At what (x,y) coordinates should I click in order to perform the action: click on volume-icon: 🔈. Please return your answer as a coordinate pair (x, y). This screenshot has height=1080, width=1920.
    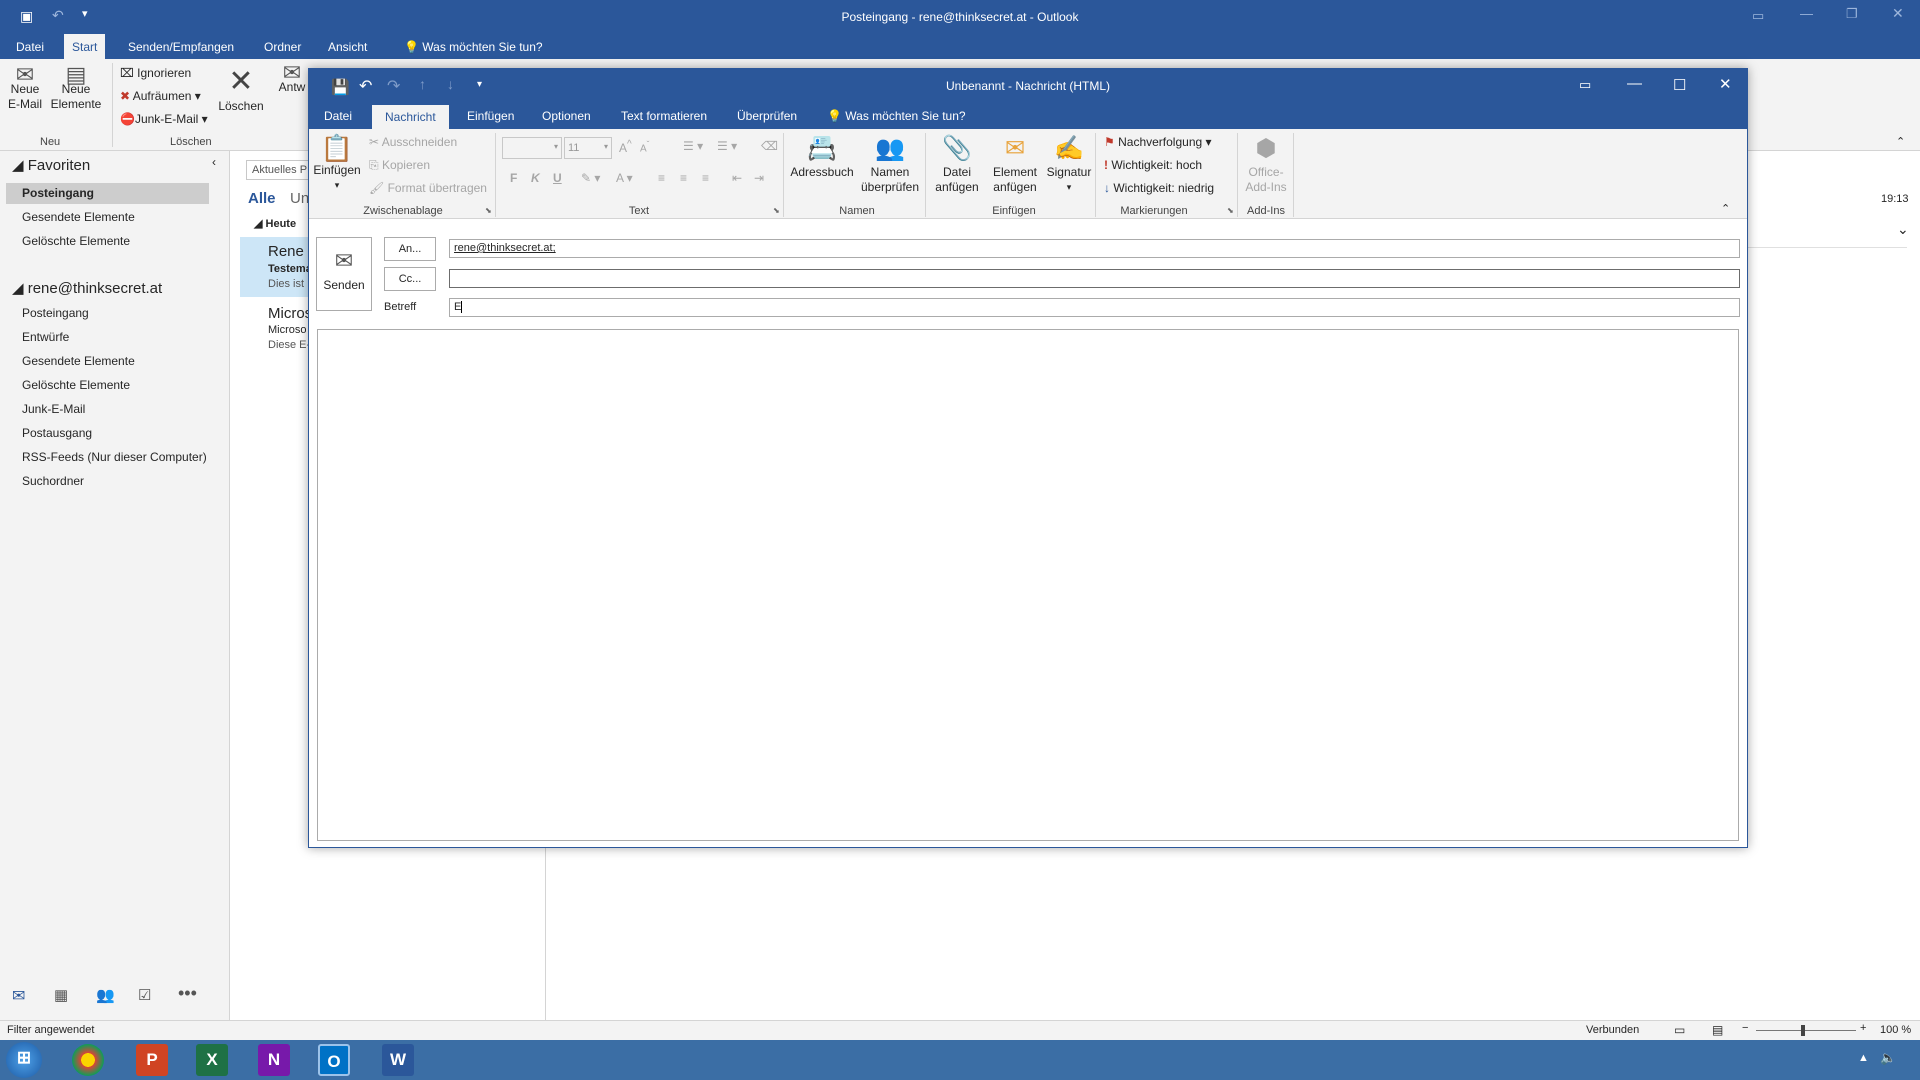
    Looking at the image, I should click on (1888, 1058).